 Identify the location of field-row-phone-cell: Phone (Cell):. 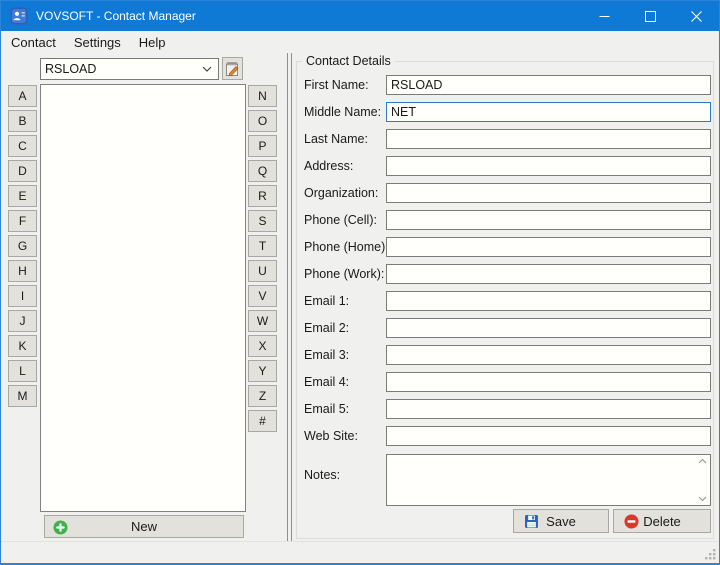
(505, 220).